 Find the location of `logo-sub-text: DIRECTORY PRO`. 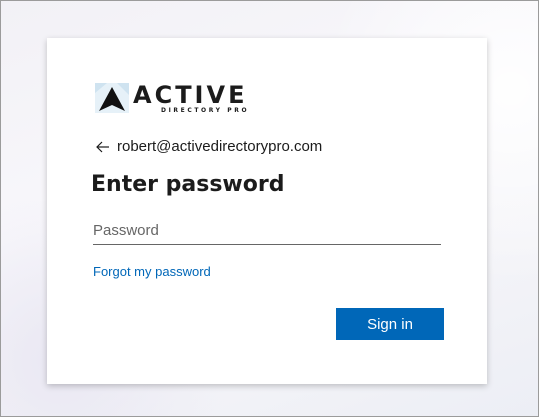

logo-sub-text: DIRECTORY PRO is located at coordinates (205, 110).